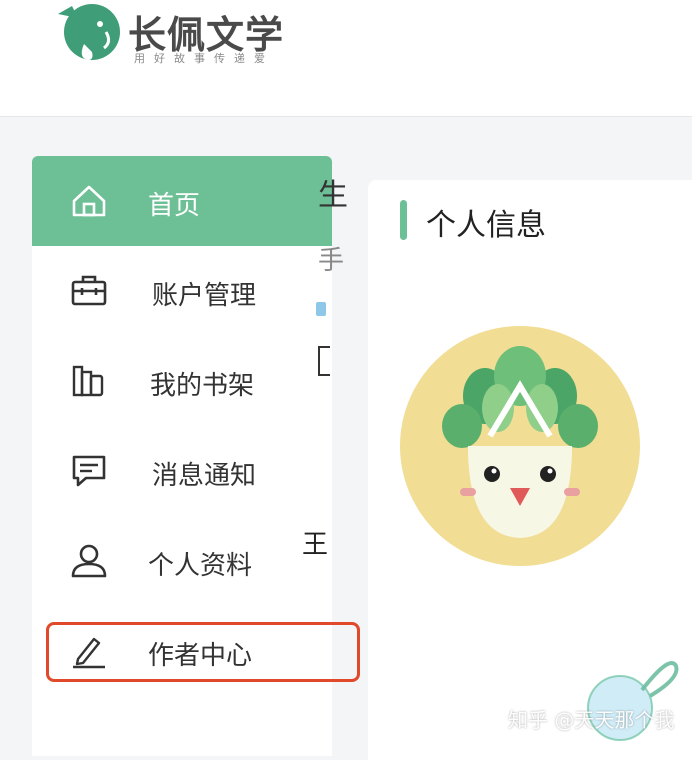 The image size is (692, 760). I want to click on site-logo: 长佩文学 用好故事传递爱, so click(174, 35).